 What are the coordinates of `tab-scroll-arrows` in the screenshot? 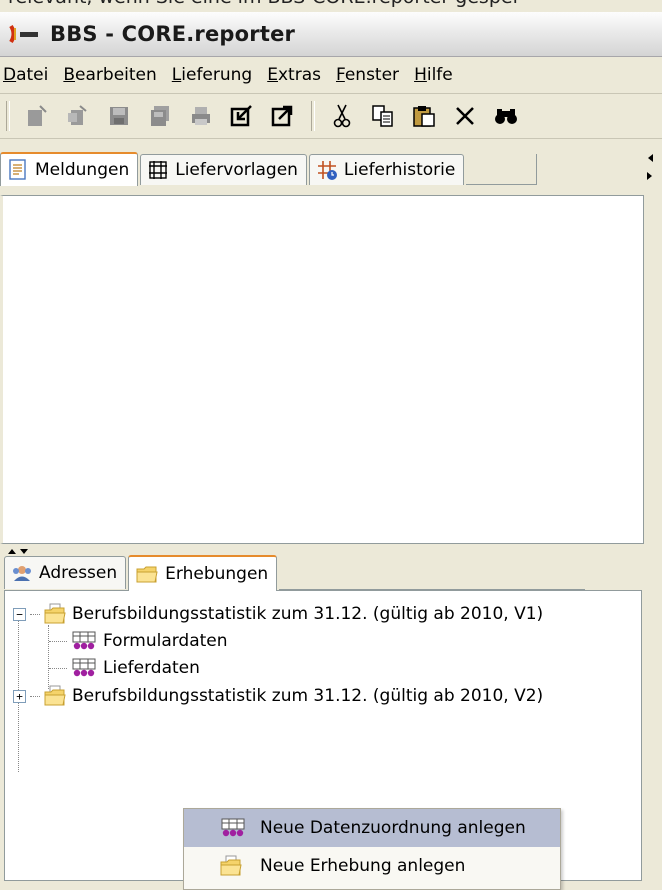 It's located at (650, 167).